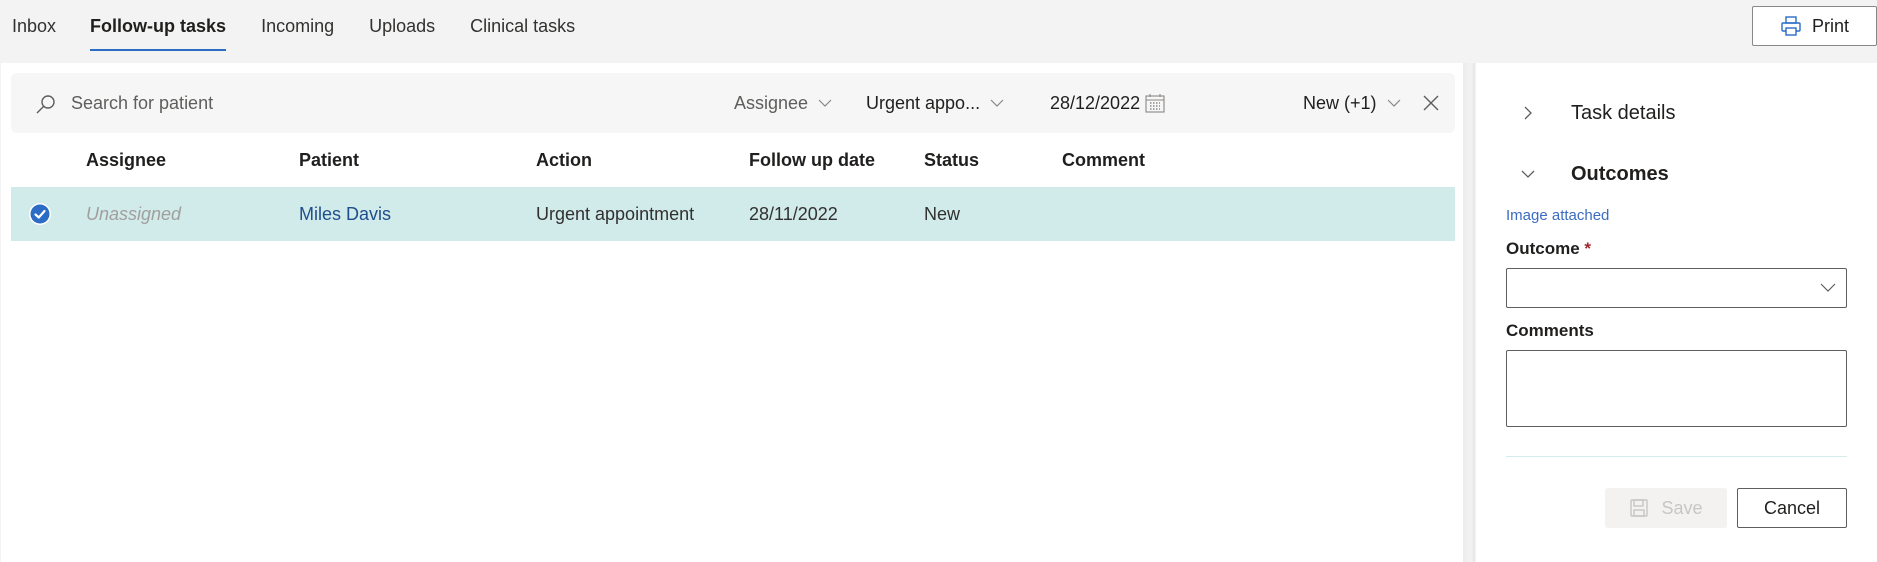  I want to click on calendar-icon, so click(1155, 103).